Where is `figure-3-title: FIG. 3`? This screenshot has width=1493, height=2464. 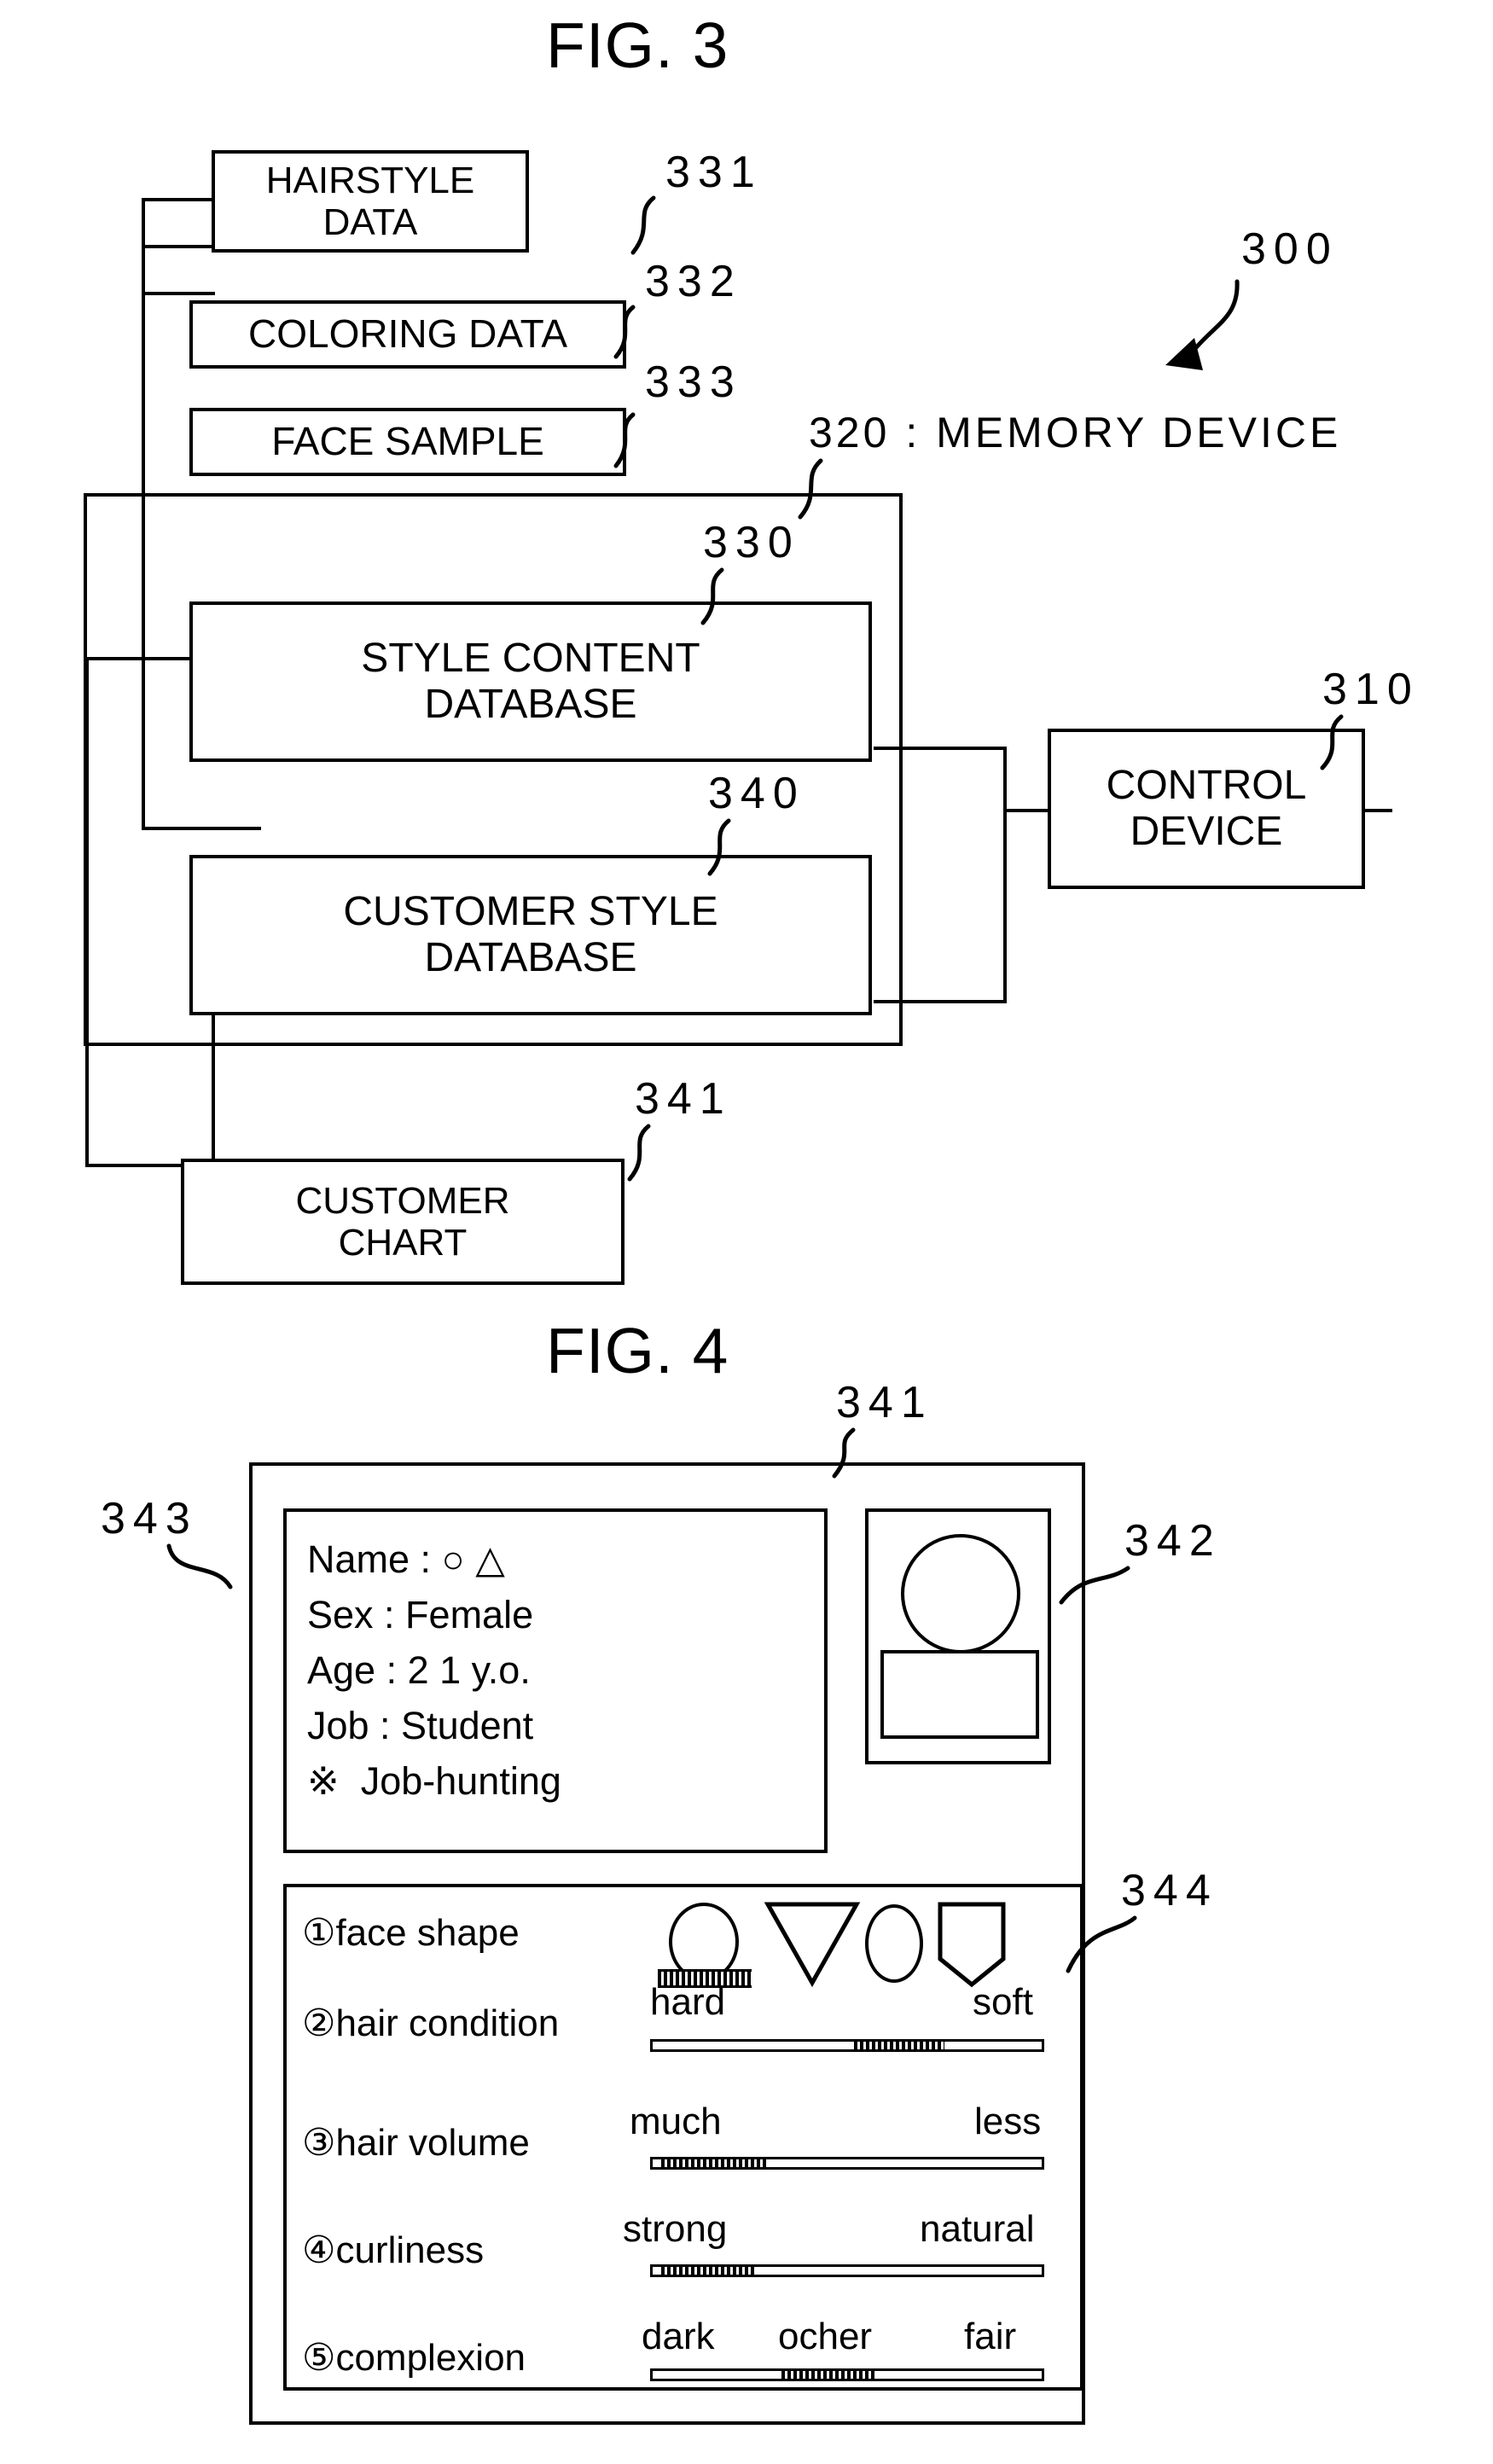
figure-3-title: FIG. 3 is located at coordinates (637, 45).